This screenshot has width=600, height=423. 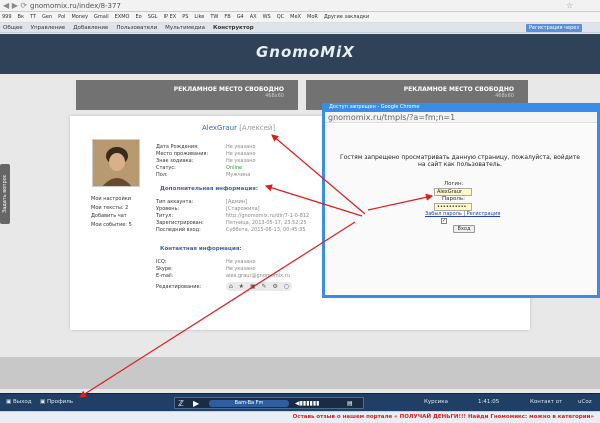 What do you see at coordinates (75, 6) in the screenshot?
I see `url-field: gnomomix.ru/index/8-377` at bounding box center [75, 6].